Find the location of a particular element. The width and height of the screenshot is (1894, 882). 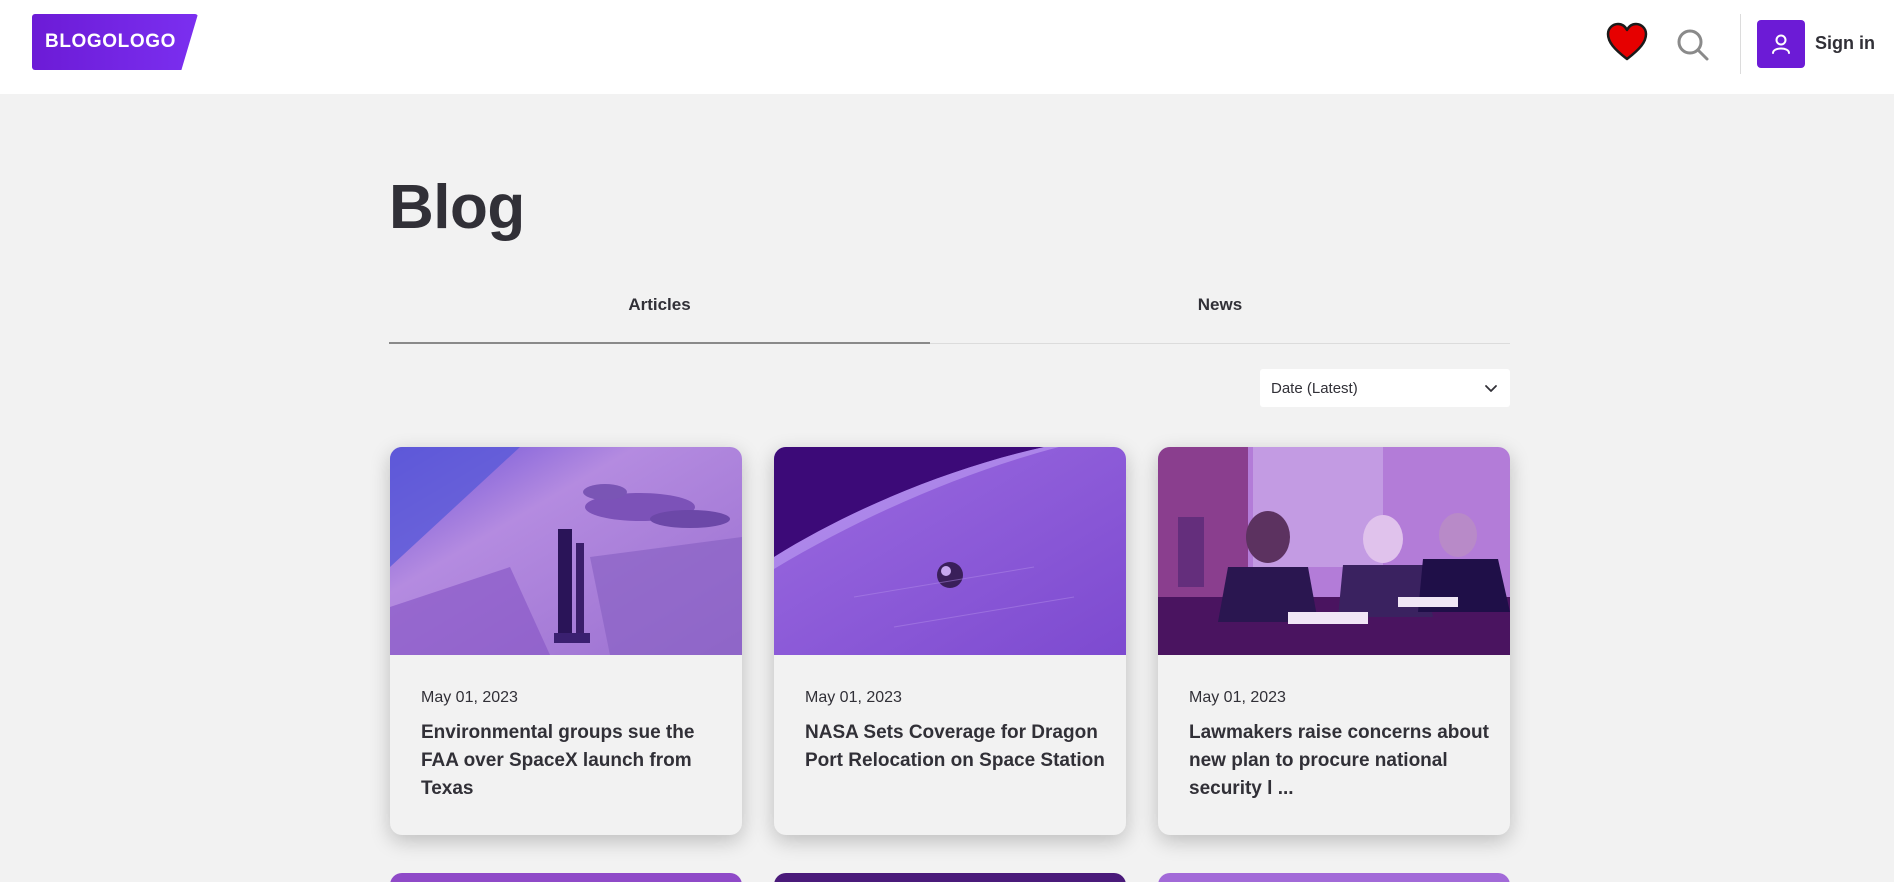

heart-icon is located at coordinates (1627, 42).